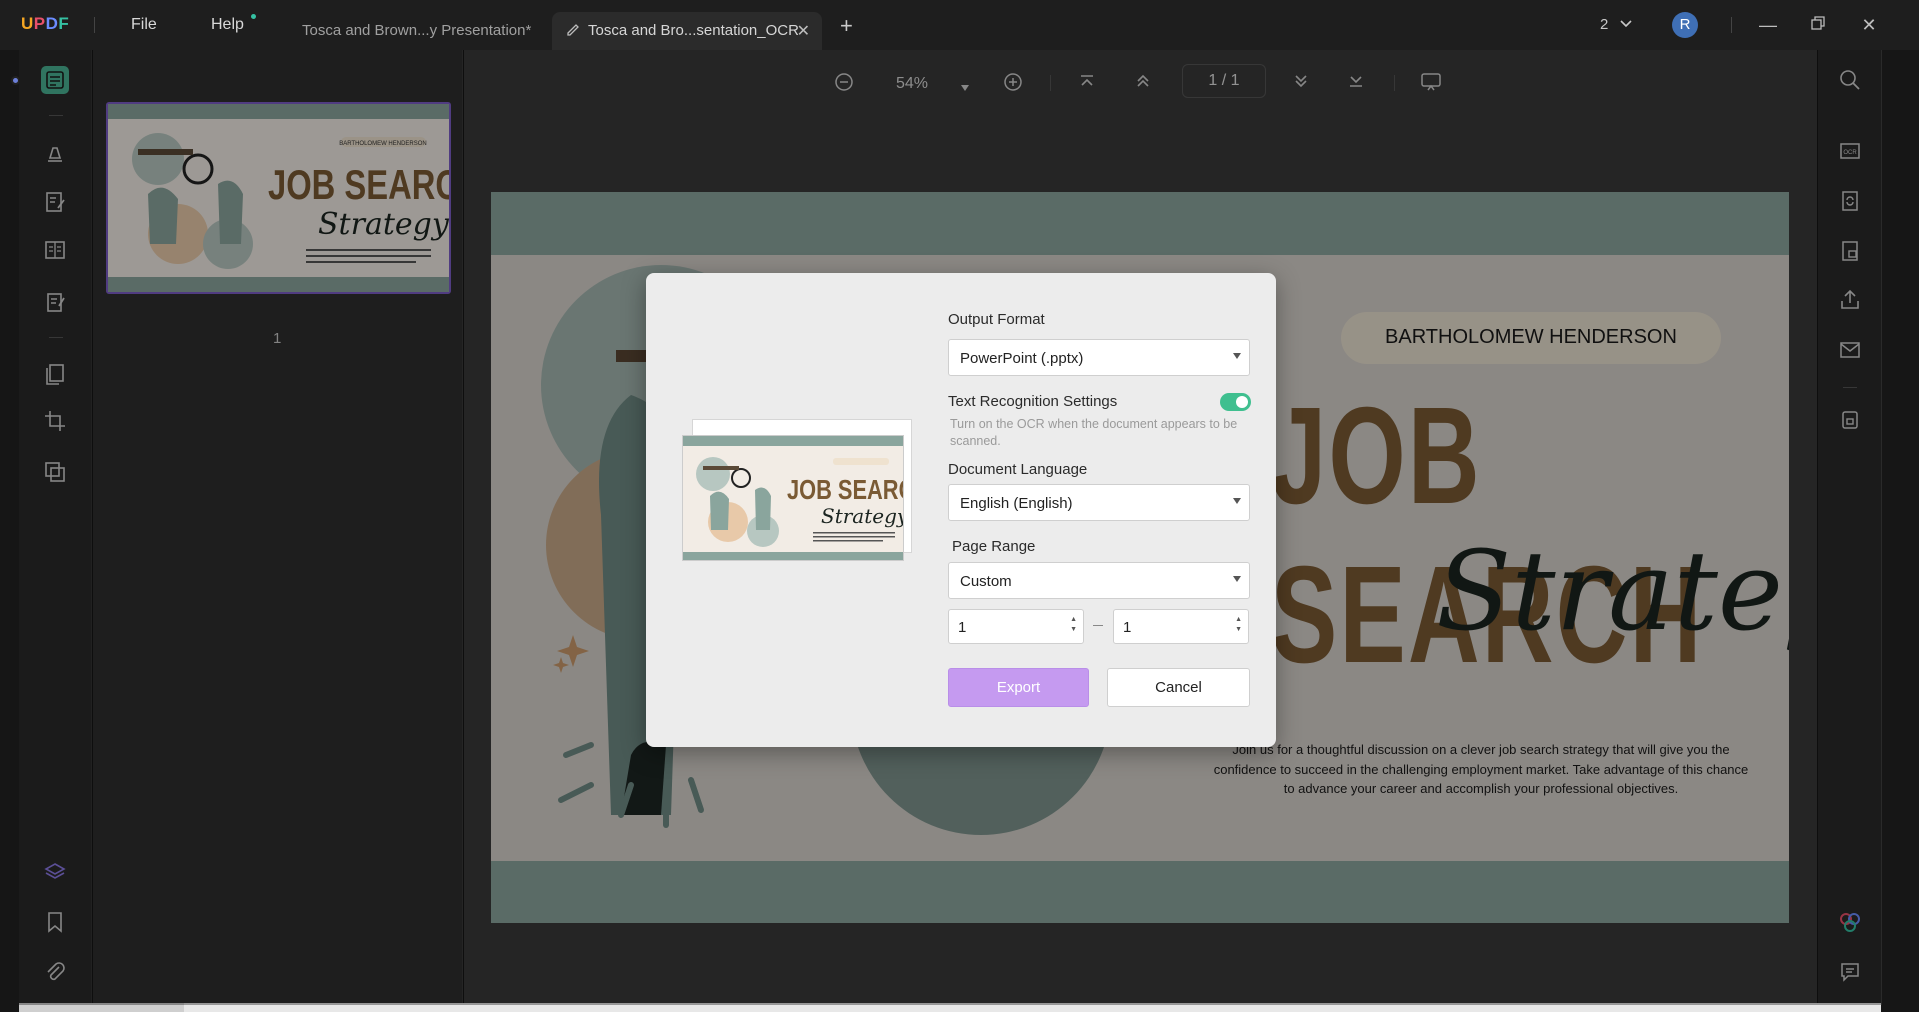 Image resolution: width=1919 pixels, height=1012 pixels. Describe the element at coordinates (573, 31) in the screenshot. I see `edit-pencil-icon` at that location.